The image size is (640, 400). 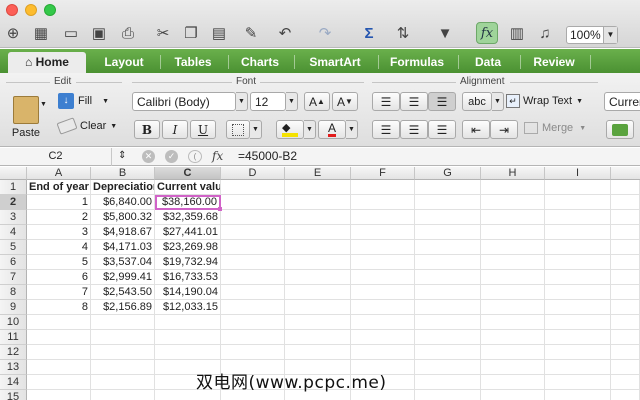 What do you see at coordinates (188, 262) in the screenshot?
I see `table-cell: $19,732.94` at bounding box center [188, 262].